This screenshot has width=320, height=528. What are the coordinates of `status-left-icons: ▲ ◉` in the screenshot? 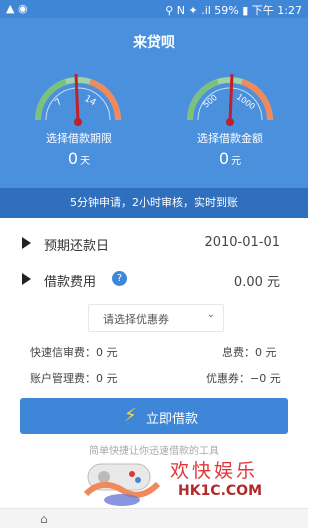 It's located at (17, 8).